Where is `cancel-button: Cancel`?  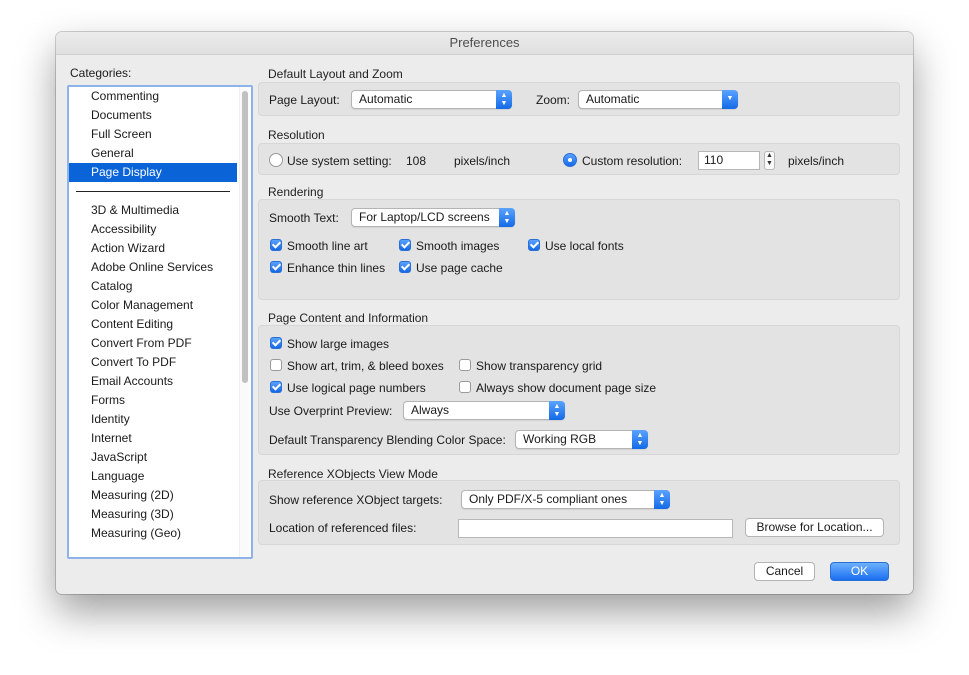 cancel-button: Cancel is located at coordinates (784, 571).